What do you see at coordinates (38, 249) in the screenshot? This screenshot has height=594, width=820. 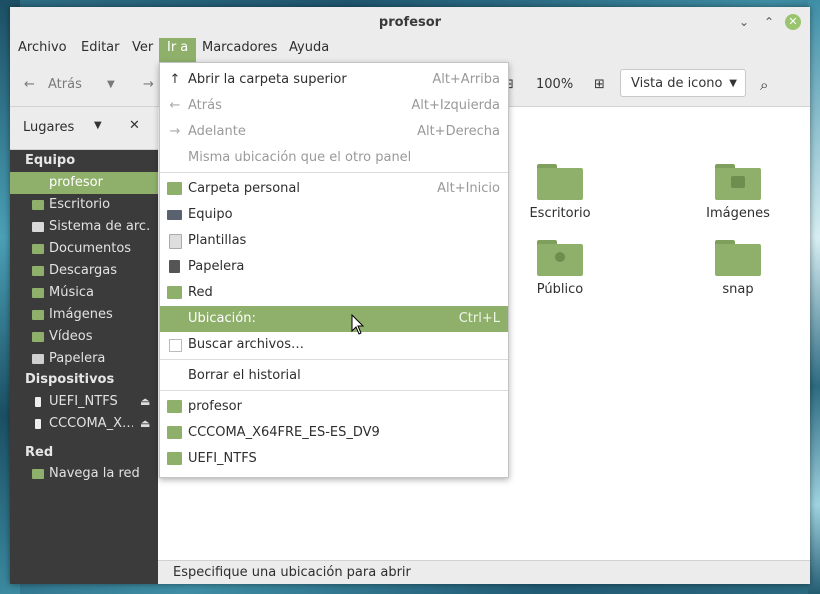 I see `documents-folder-icon` at bounding box center [38, 249].